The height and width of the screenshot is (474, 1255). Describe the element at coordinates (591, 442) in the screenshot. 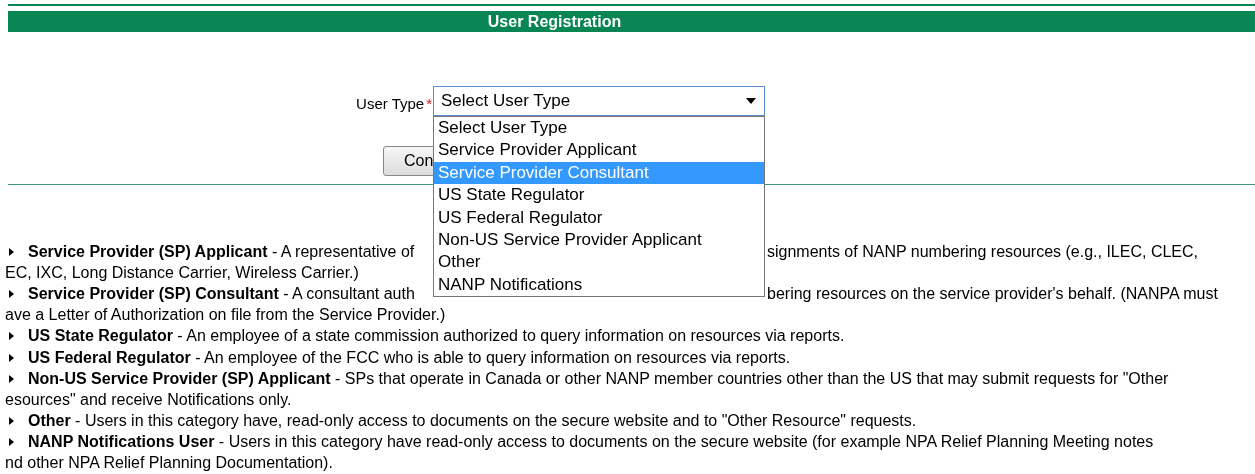

I see `description-text: NANP Notifications User - Users in this category have read-only access to documents on the secure website (for example NPA Relief Planning Meeting notes` at that location.